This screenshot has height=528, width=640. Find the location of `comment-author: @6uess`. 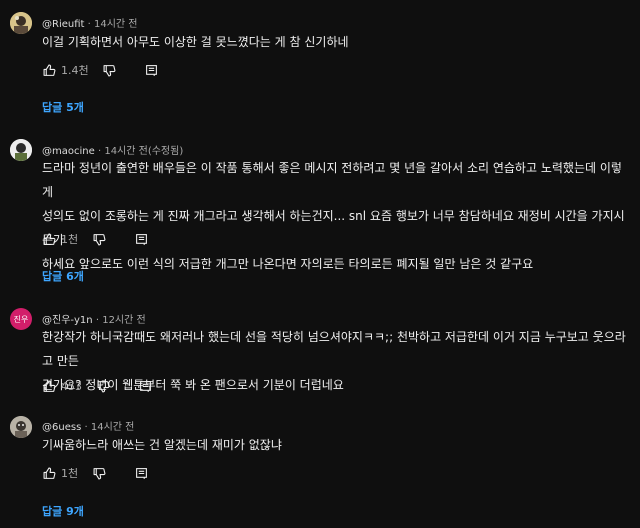

comment-author: @6uess is located at coordinates (61, 427).